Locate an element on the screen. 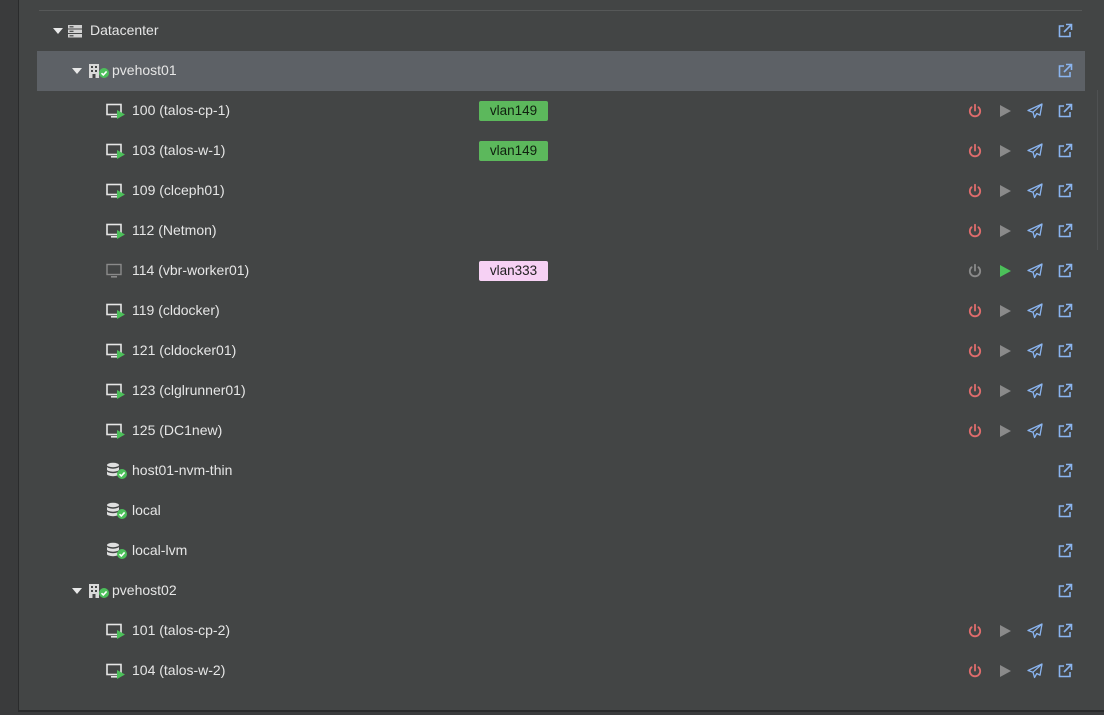  tree-item-label: 112 (Netmon) is located at coordinates (174, 230).